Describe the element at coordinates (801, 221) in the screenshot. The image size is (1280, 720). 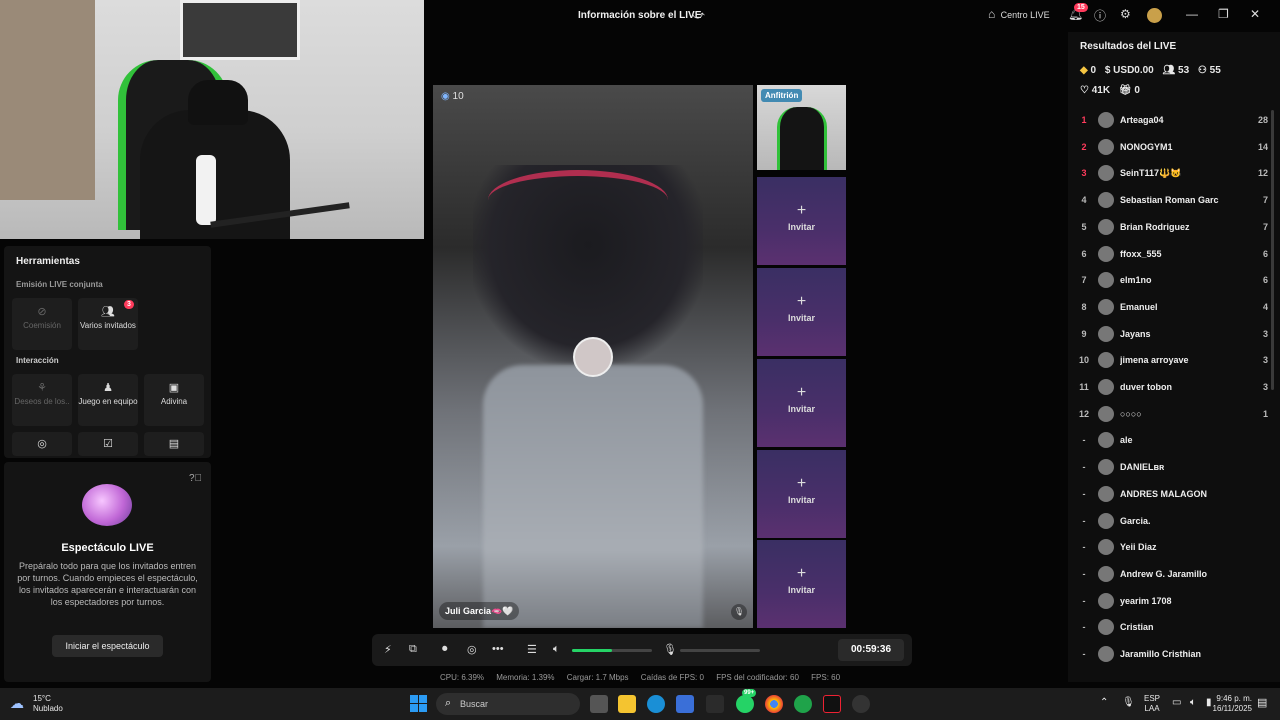
I see `invite-slot-1: + Invitar` at that location.